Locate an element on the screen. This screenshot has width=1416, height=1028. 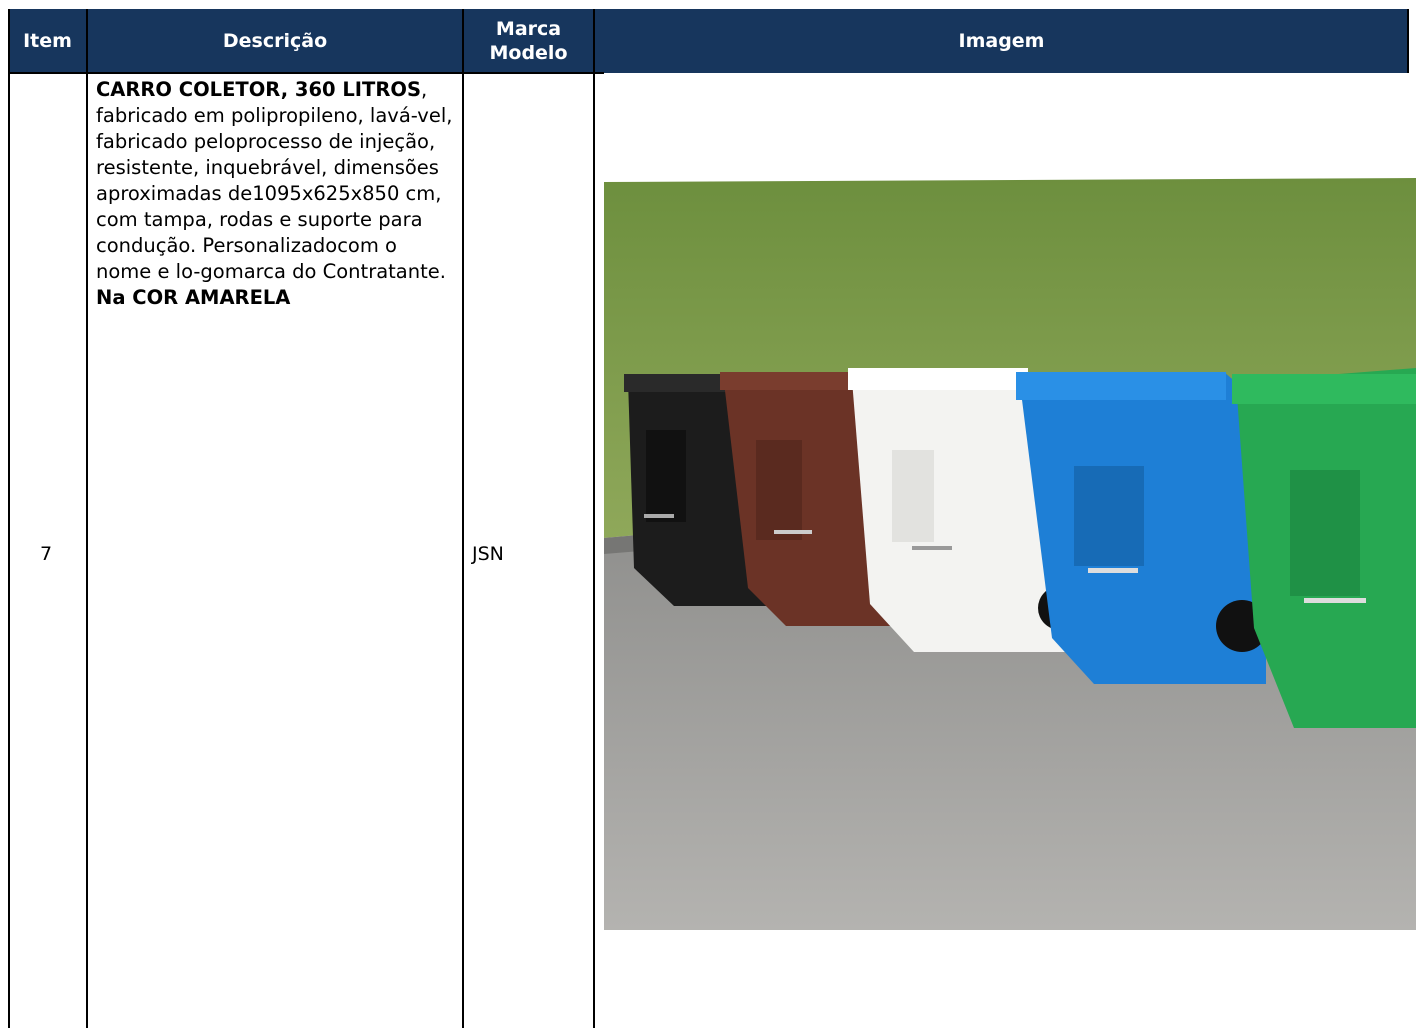
description-title: CARRO COLETOR, 360 LITROS is located at coordinates (258, 89).